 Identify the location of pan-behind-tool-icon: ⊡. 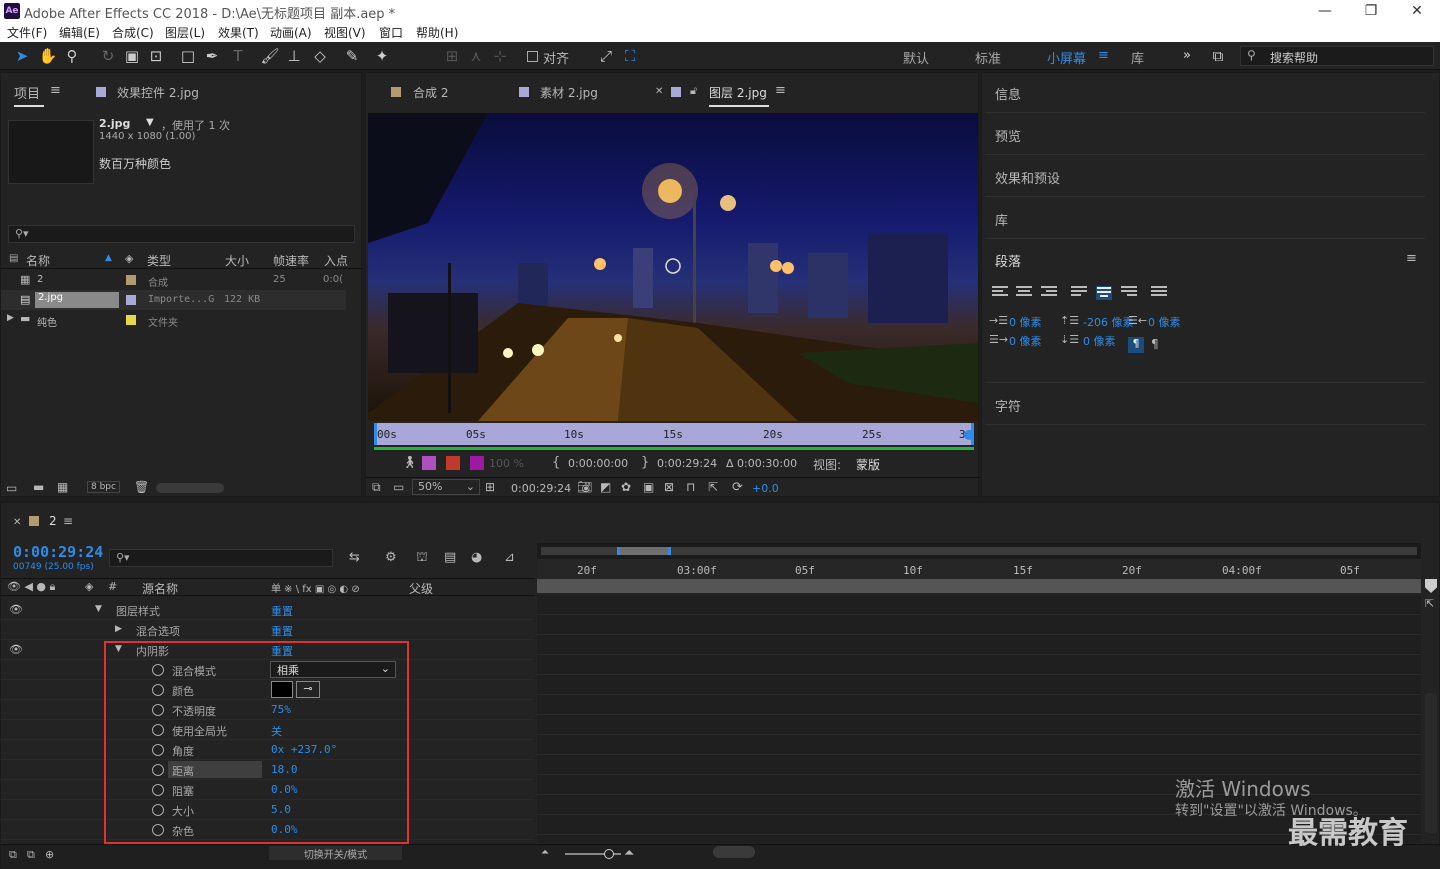
(156, 56).